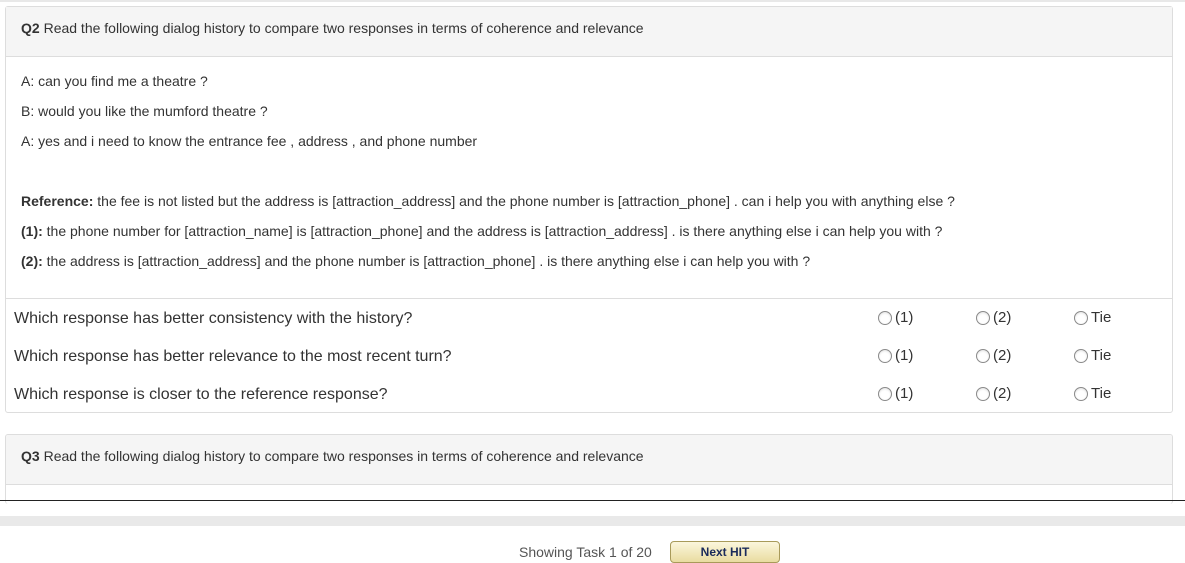  Describe the element at coordinates (589, 298) in the screenshot. I see `divider` at that location.